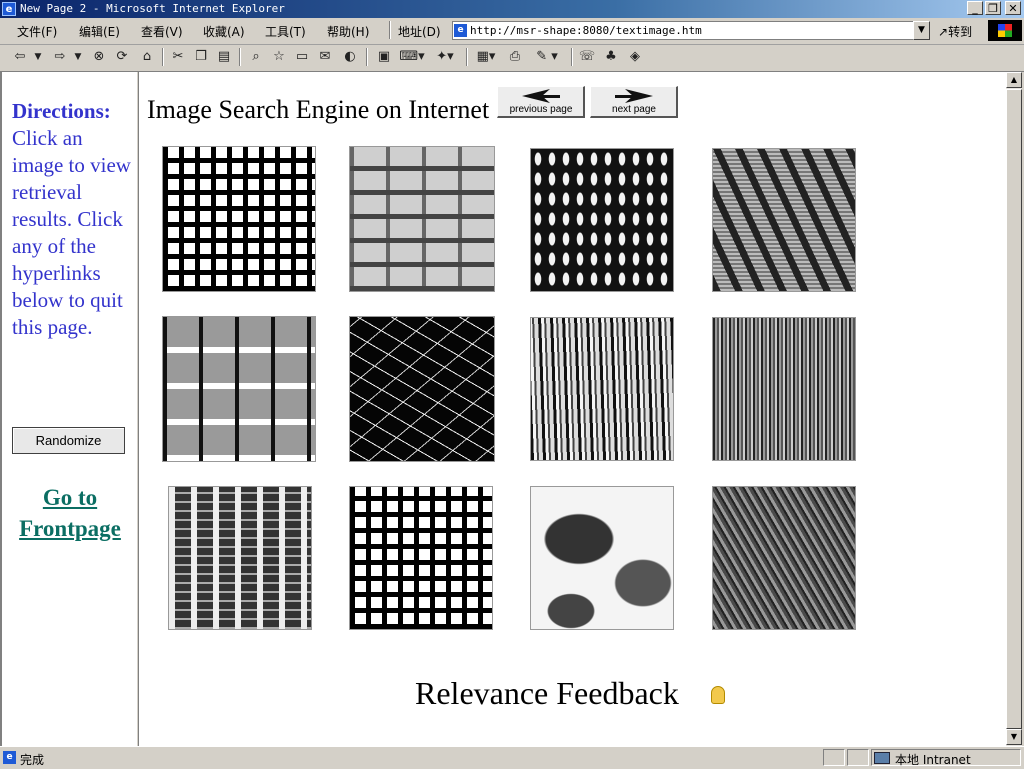 Image resolution: width=1024 pixels, height=769 pixels. I want to click on address-bar: e, so click(691, 30).